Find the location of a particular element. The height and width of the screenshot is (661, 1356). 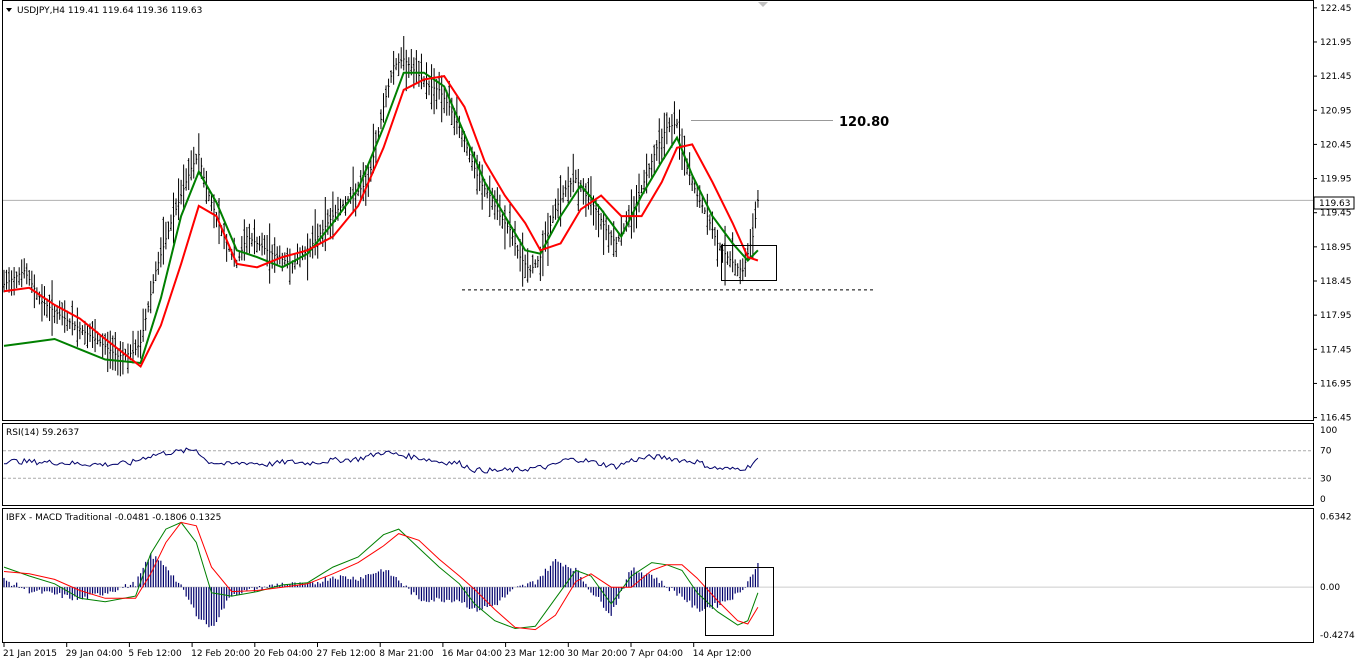

time-x-tick-label: 29 Jan 04:00 is located at coordinates (94, 654).